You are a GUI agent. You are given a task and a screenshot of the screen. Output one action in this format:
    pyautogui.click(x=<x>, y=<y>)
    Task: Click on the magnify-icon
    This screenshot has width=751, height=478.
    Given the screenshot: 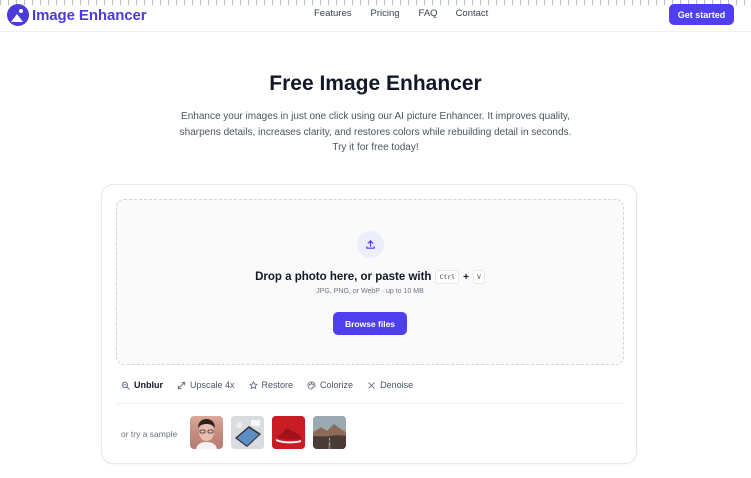 What is the action you would take?
    pyautogui.click(x=125, y=385)
    